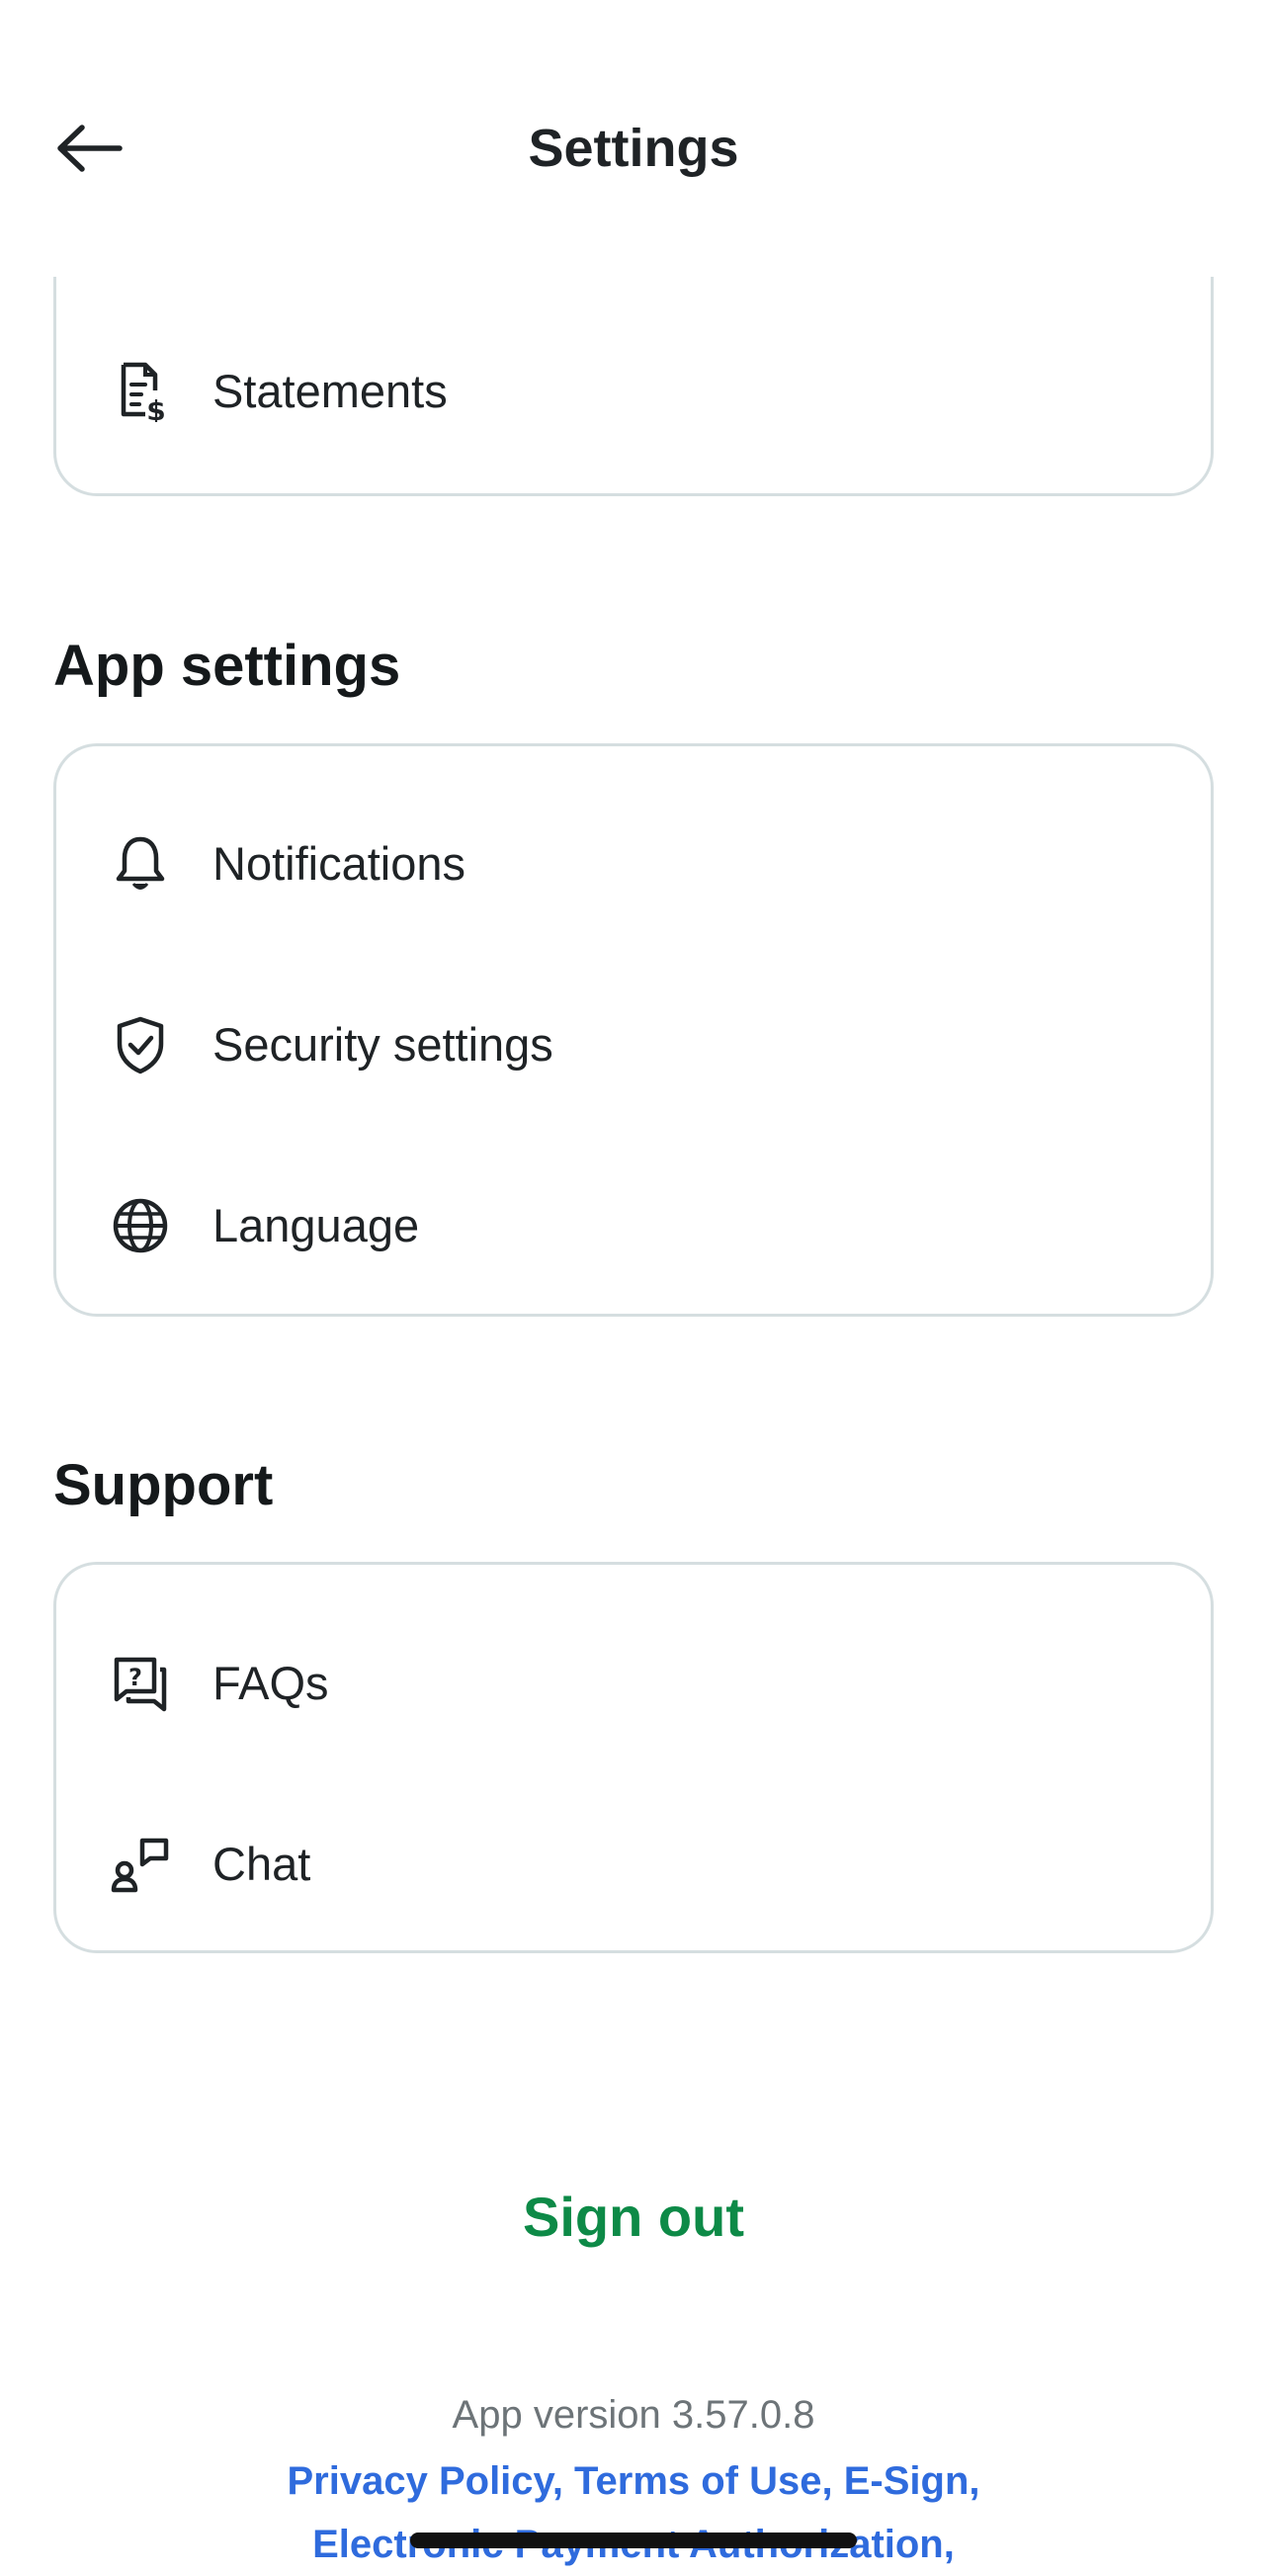  Describe the element at coordinates (633, 391) in the screenshot. I see `statements-item: $ Statements` at that location.